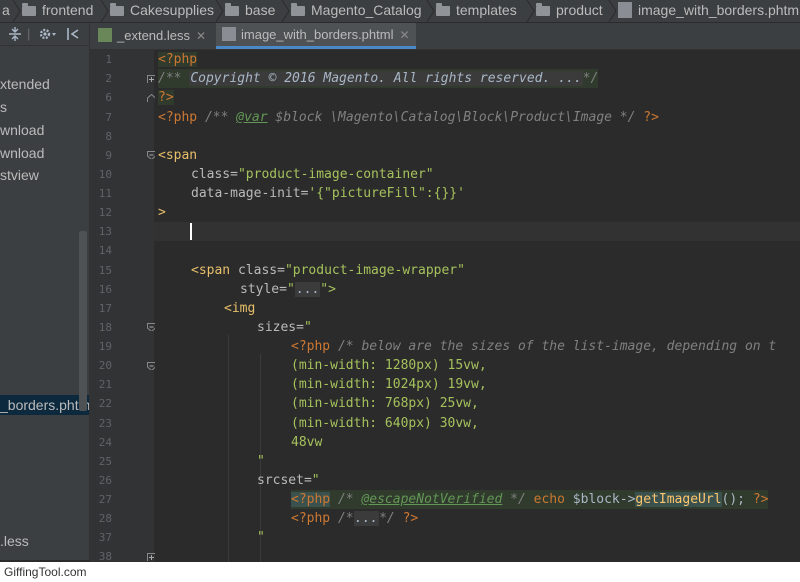 This screenshot has width=800, height=582. I want to click on line-number: 1, so click(108, 59).